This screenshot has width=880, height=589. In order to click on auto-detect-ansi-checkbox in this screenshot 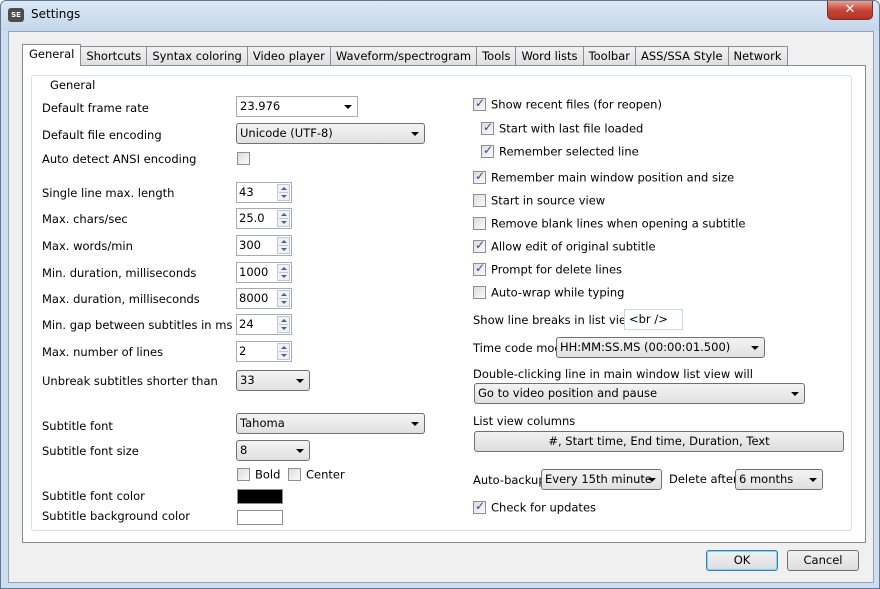, I will do `click(243, 158)`.